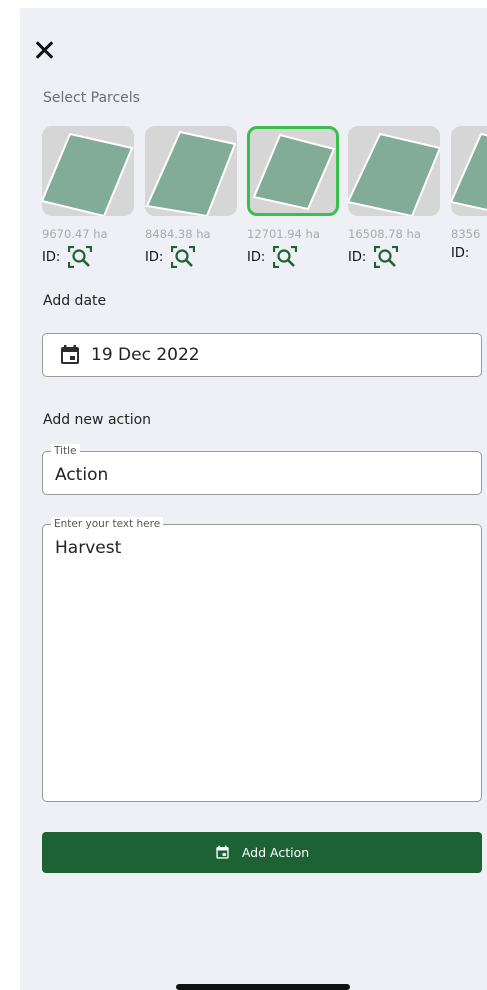 This screenshot has width=487, height=990. What do you see at coordinates (262, 355) in the screenshot?
I see `date-picker-field: 19 Dec 2022` at bounding box center [262, 355].